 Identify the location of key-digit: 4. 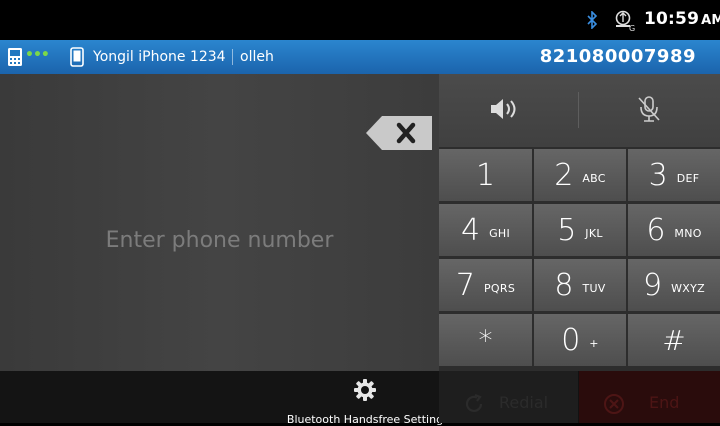
(470, 230).